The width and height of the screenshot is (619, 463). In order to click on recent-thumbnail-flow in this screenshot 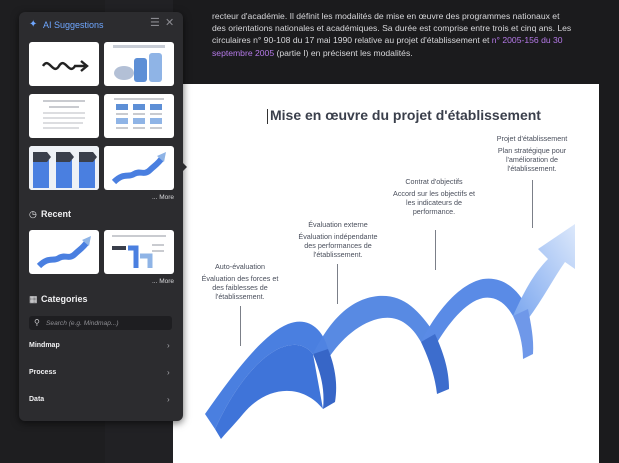, I will do `click(139, 252)`.